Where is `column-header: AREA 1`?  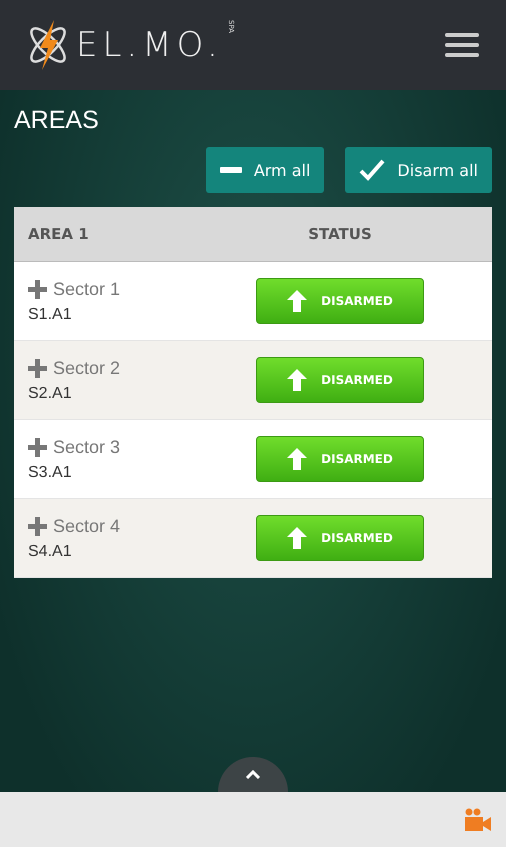 column-header: AREA 1 is located at coordinates (58, 234).